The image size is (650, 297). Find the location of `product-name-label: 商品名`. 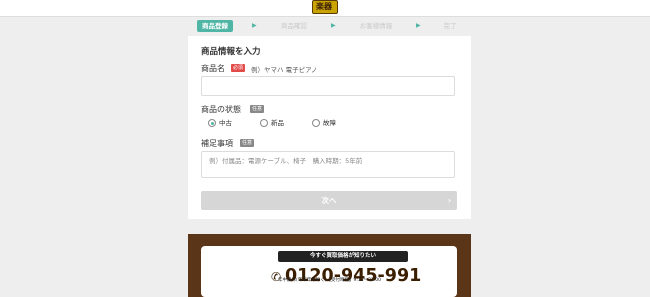

product-name-label: 商品名 is located at coordinates (213, 68).